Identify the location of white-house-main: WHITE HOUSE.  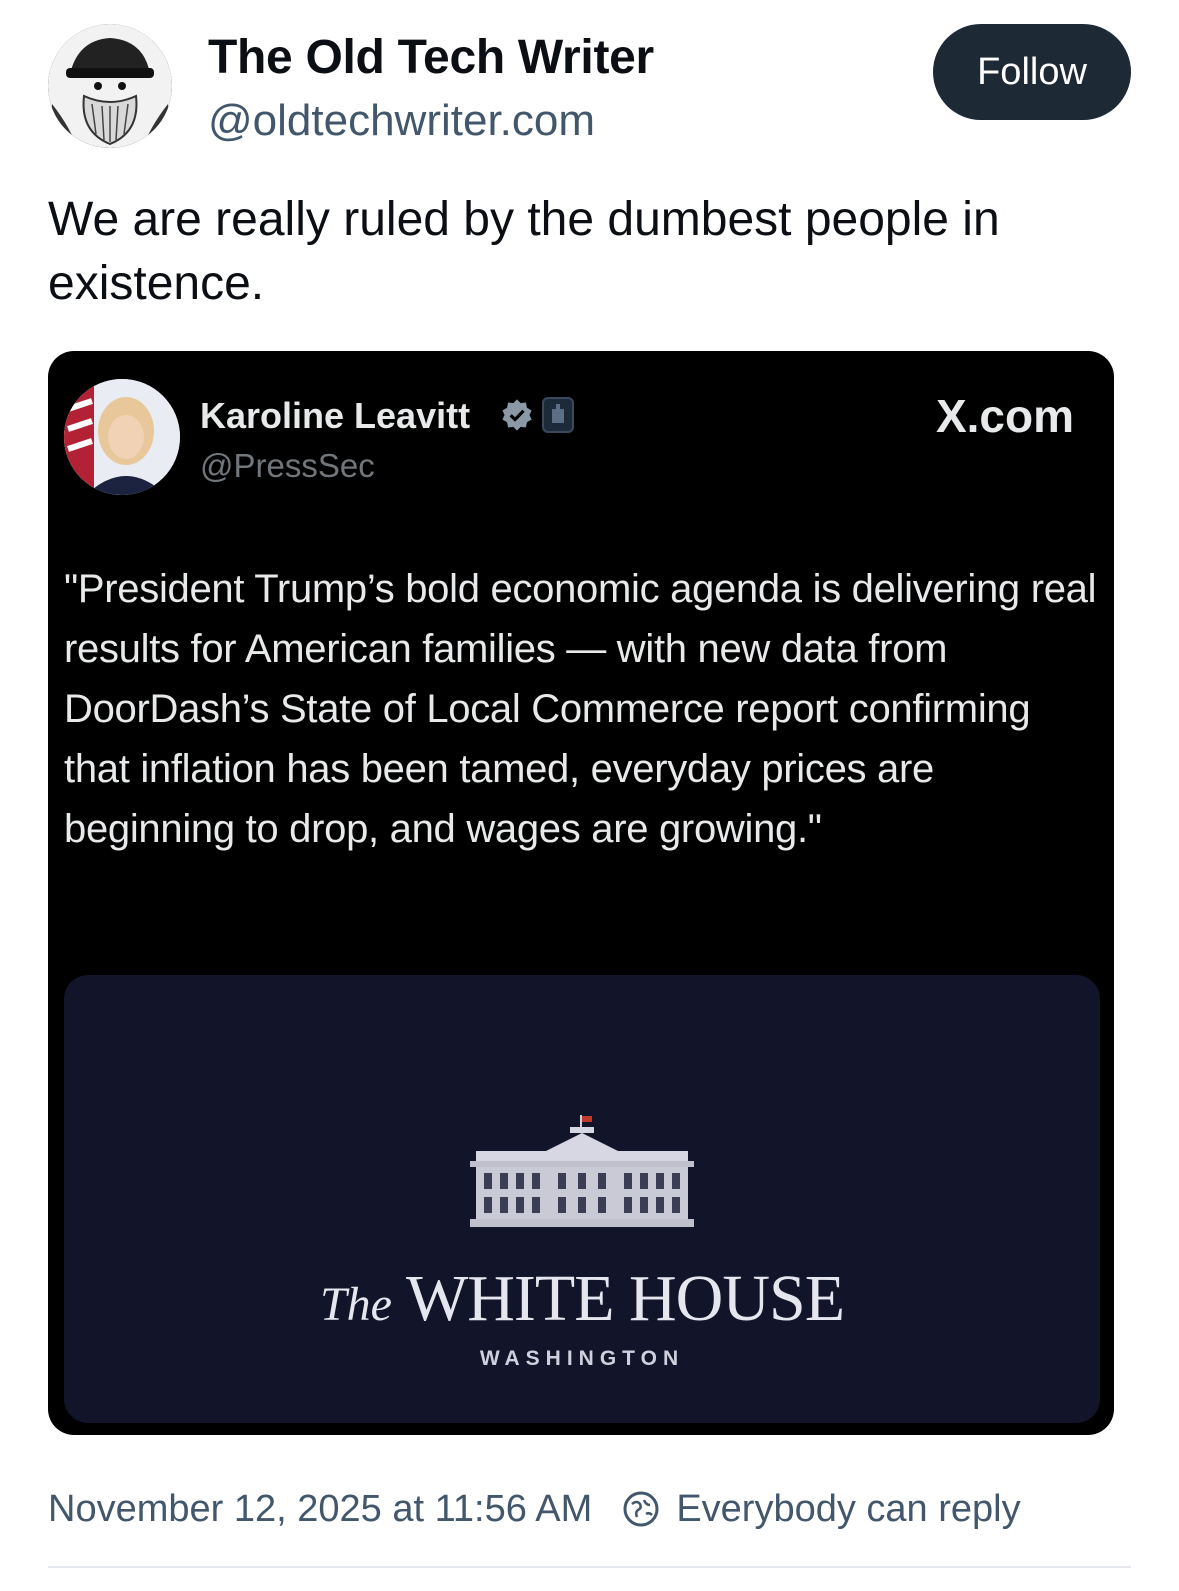
(625, 1298).